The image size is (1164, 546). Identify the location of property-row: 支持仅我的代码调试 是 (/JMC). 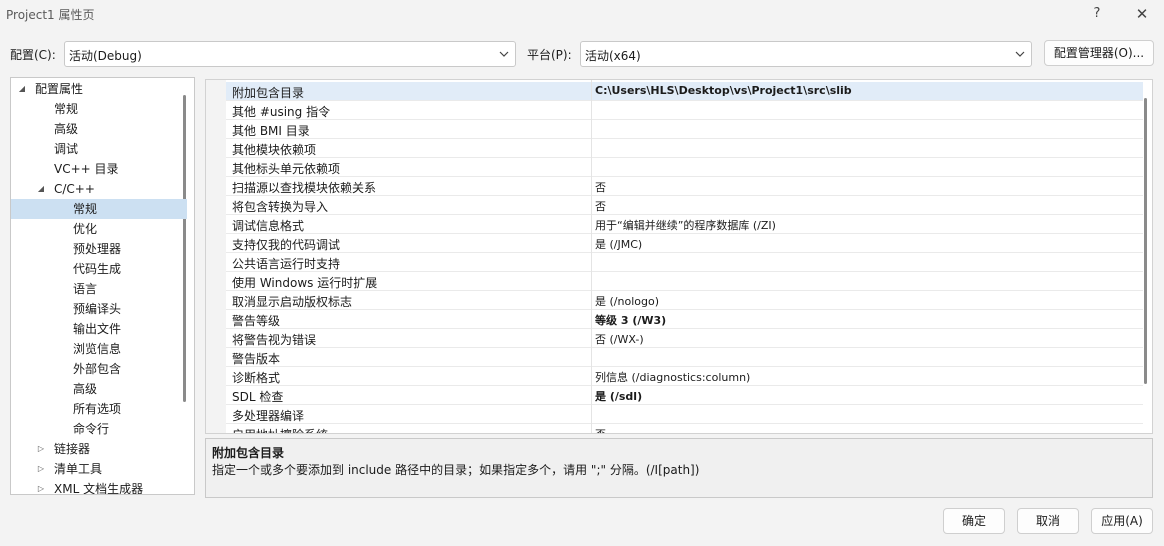
(684, 243).